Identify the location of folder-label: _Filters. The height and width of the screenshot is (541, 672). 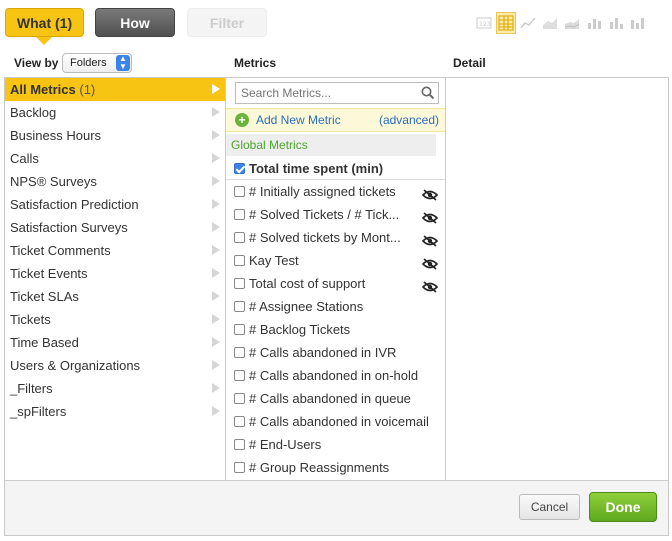
(31, 388).